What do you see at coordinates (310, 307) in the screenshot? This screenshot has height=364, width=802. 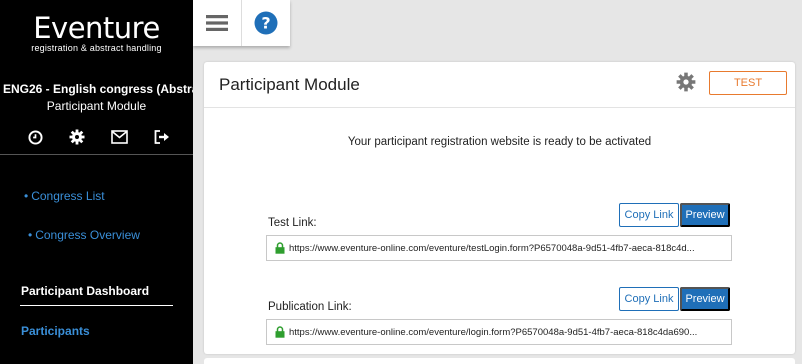 I see `publication-link-label: Publication Link:` at bounding box center [310, 307].